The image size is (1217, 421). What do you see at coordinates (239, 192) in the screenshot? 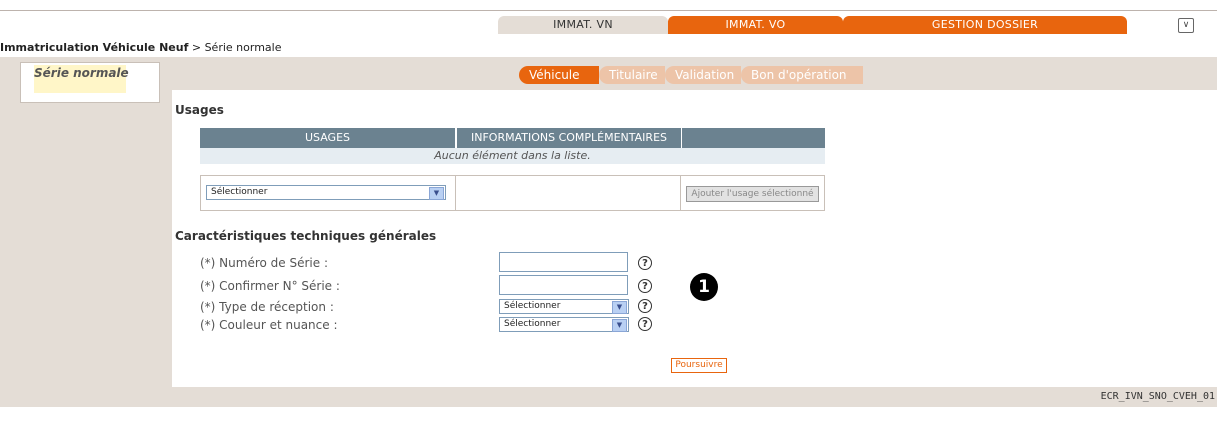
I see `usage-select-value: Sélectionner` at bounding box center [239, 192].